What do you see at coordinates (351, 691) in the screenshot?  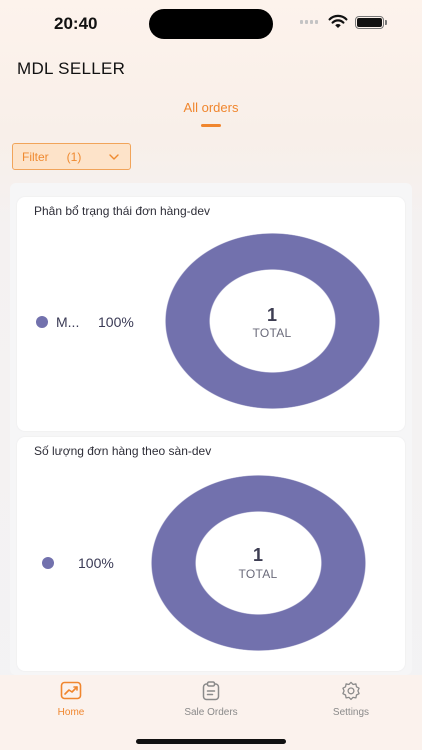 I see `gear-icon` at bounding box center [351, 691].